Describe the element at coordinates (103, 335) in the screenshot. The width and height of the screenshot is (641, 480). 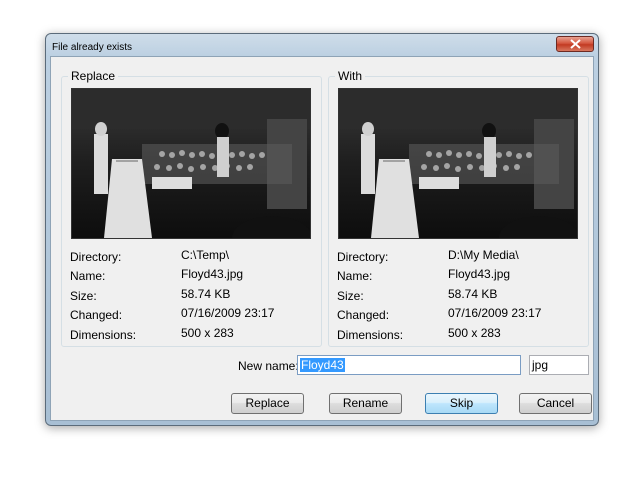
I see `replace-dimensions-label: Dimensions:` at that location.